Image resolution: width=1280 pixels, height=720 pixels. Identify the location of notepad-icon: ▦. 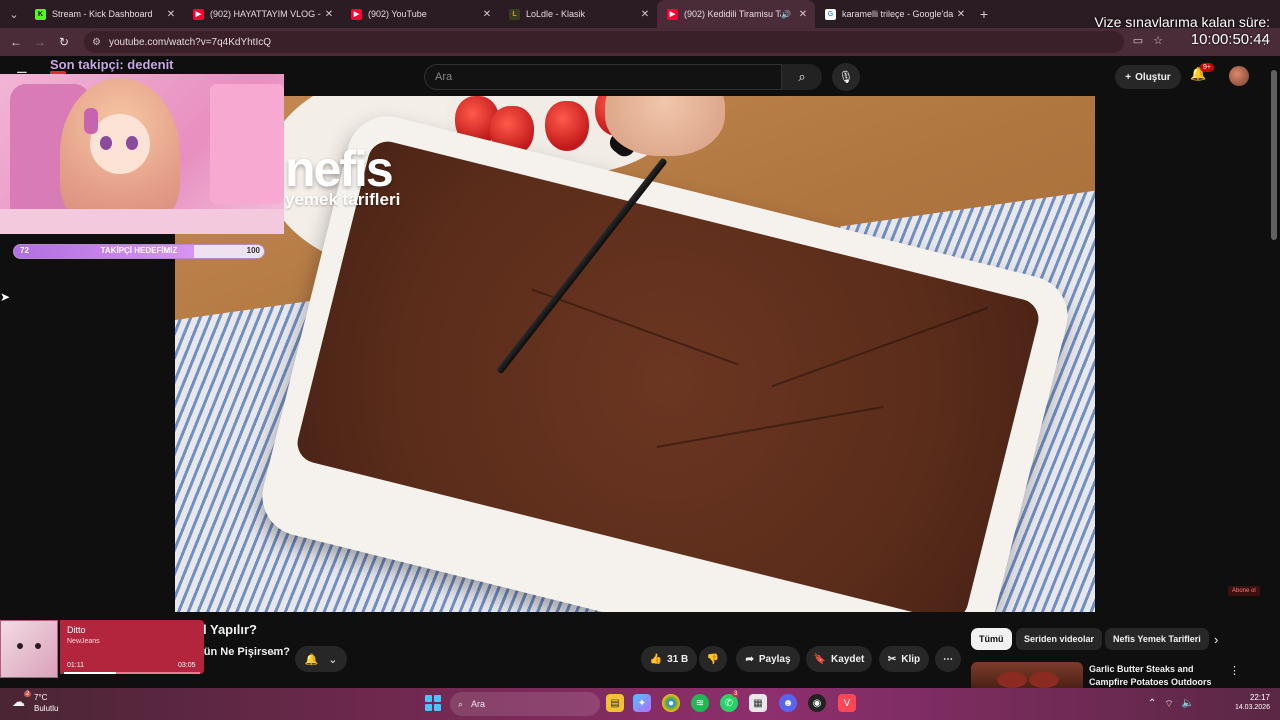
(758, 703).